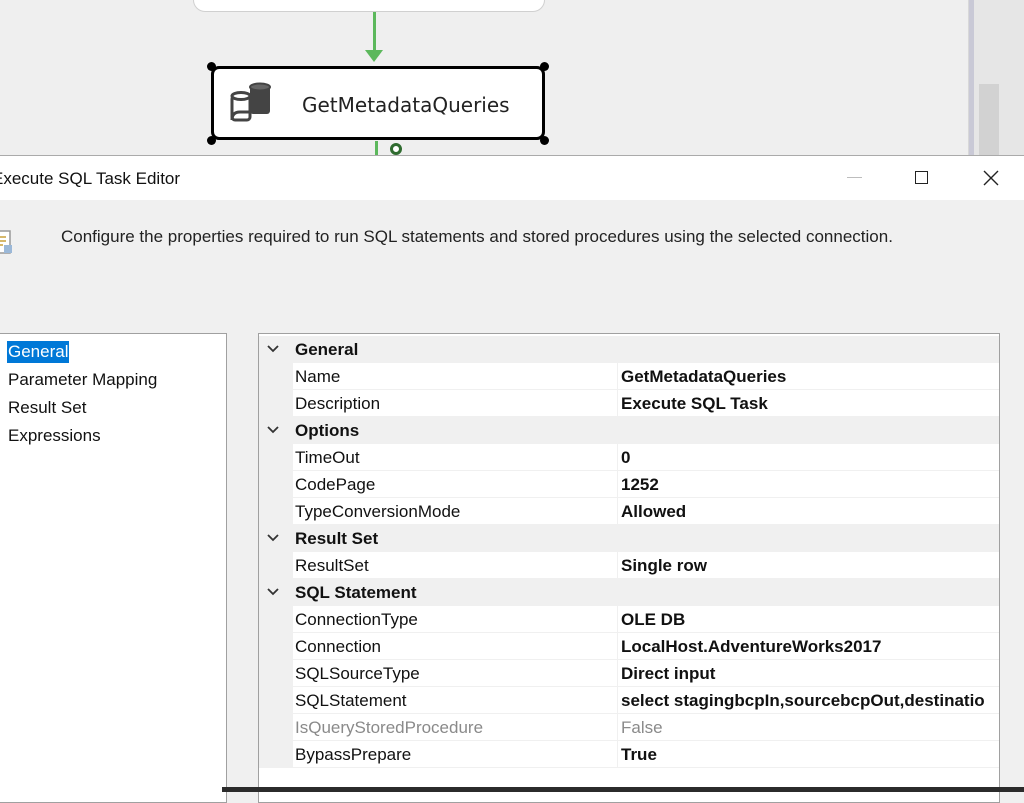 The width and height of the screenshot is (1024, 803). Describe the element at coordinates (989, 119) in the screenshot. I see `scrollbar-thumb` at that location.